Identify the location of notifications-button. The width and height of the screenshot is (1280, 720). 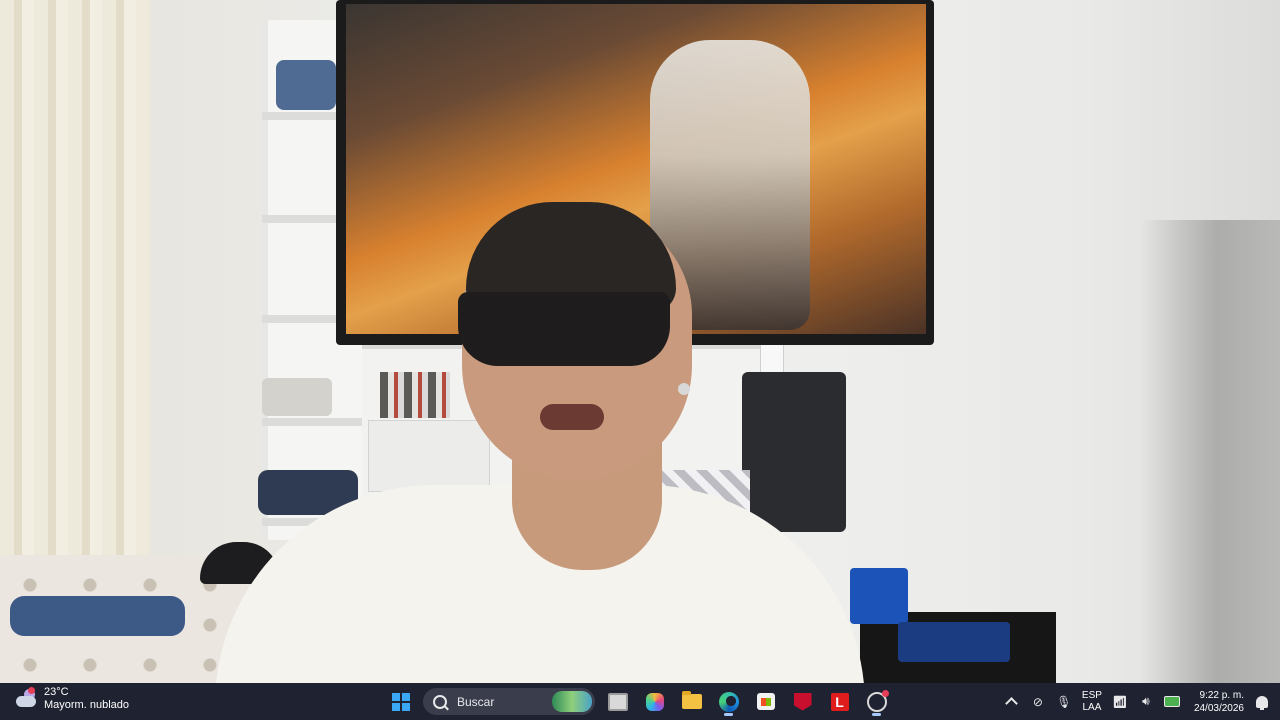
(1262, 702).